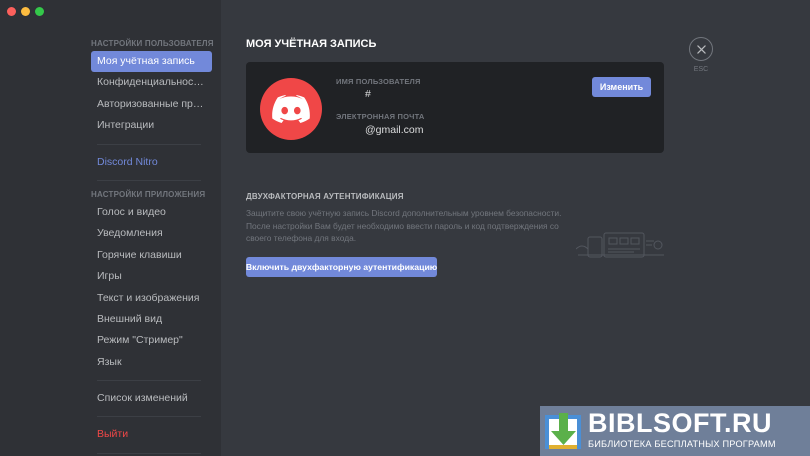  I want to click on enable-two-factor-button: Включить двухфакторную аутентификацию, so click(341, 267).